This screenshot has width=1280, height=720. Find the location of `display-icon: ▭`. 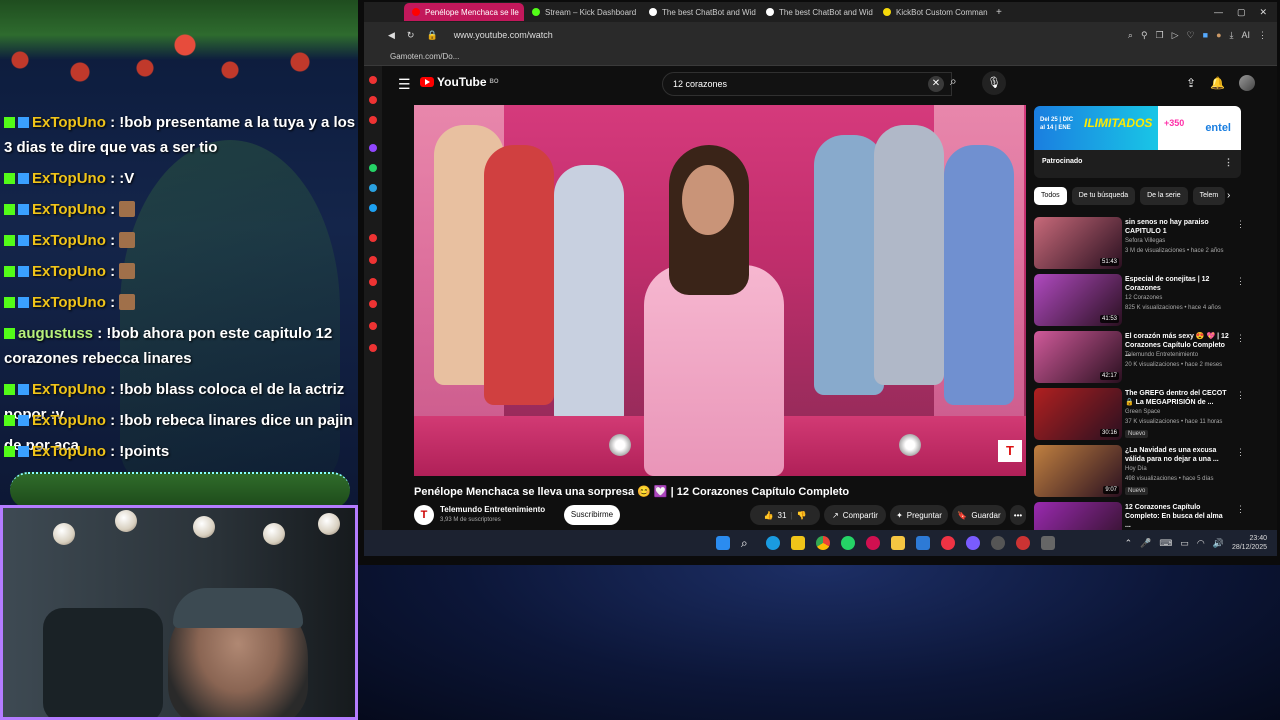

display-icon: ▭ is located at coordinates (1184, 543).